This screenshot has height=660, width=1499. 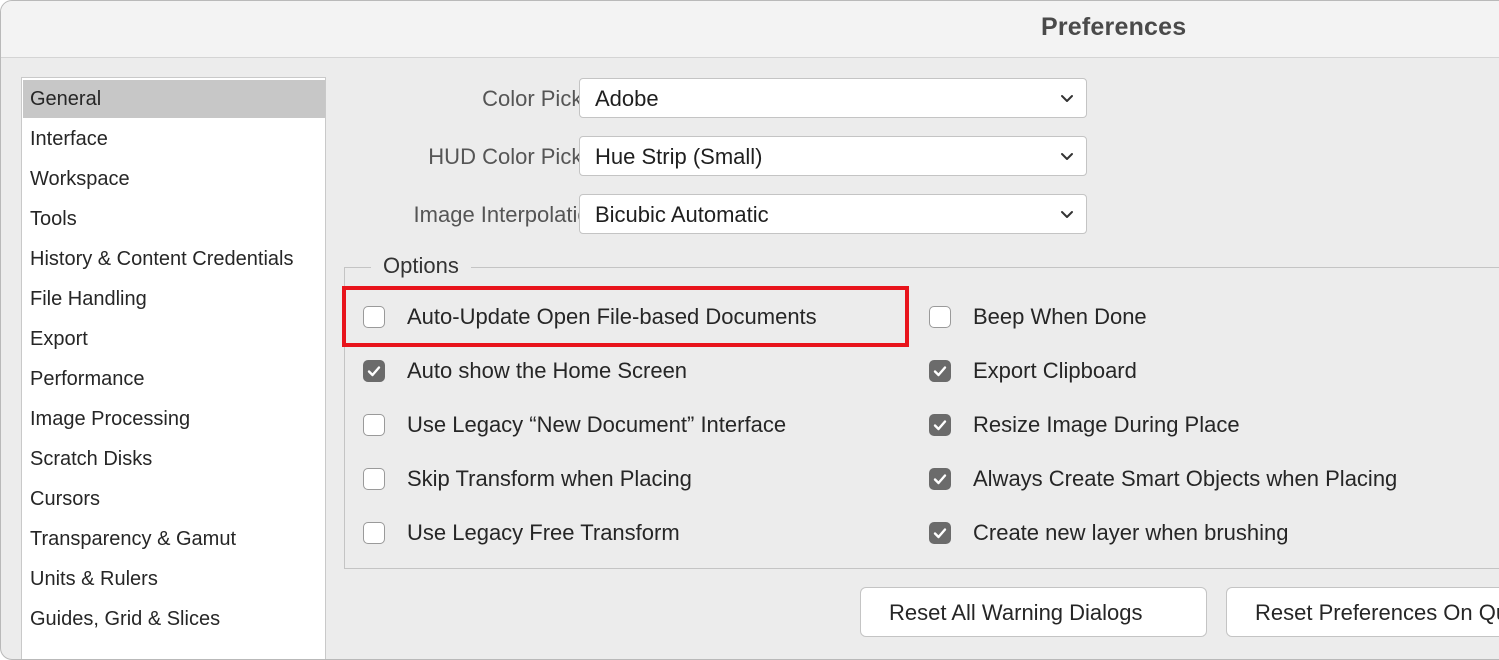 What do you see at coordinates (833, 98) in the screenshot?
I see `color-picker-select: Adobe` at bounding box center [833, 98].